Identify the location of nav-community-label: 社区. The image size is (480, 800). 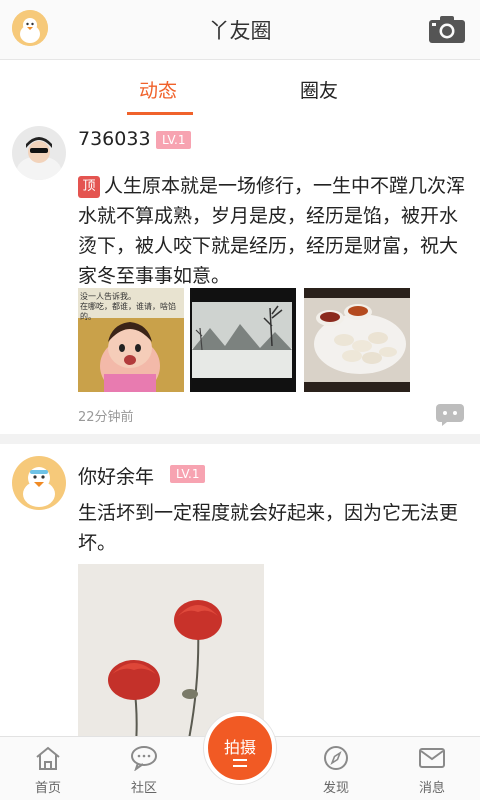
(143, 788).